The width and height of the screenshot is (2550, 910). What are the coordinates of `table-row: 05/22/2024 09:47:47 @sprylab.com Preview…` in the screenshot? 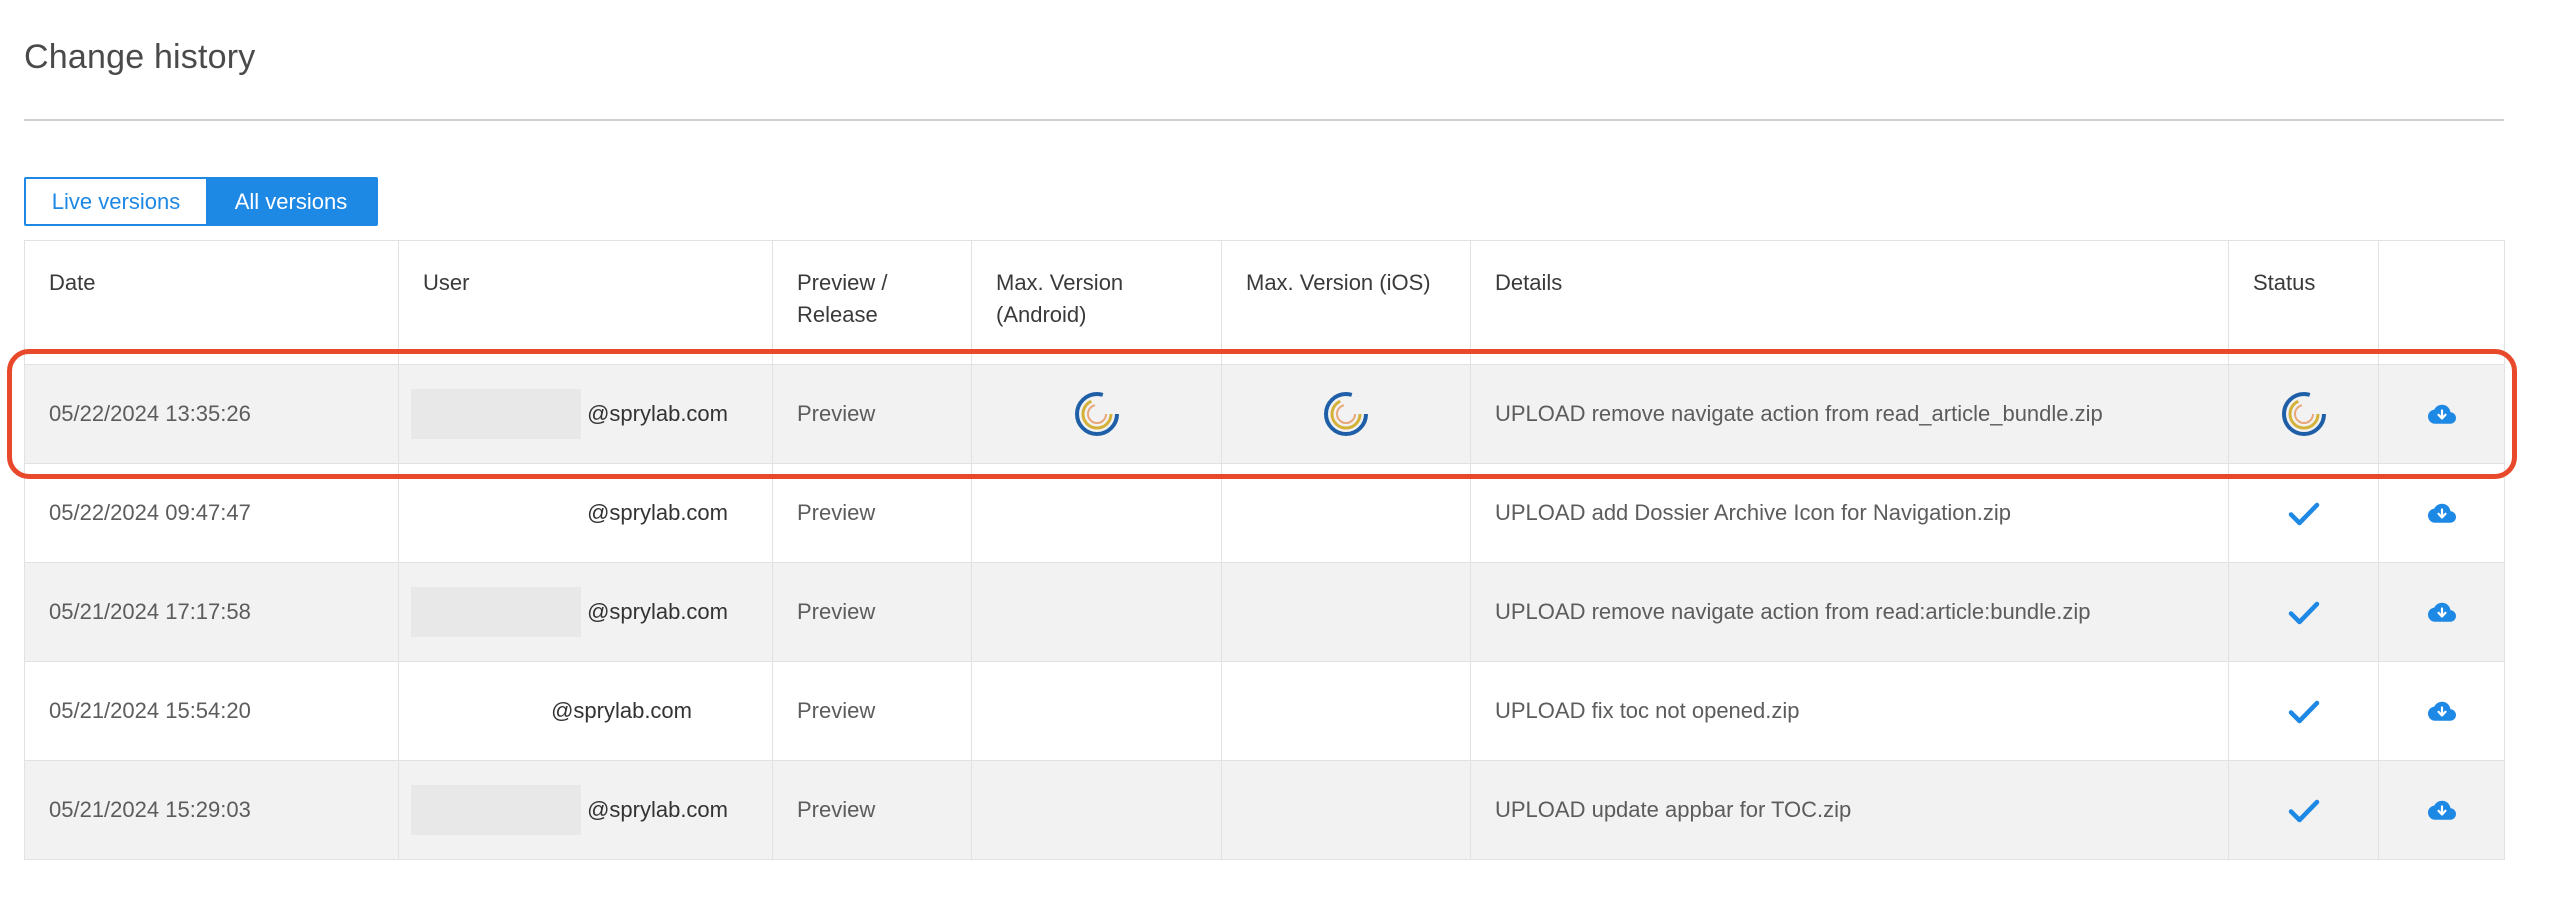 It's located at (1264, 513).